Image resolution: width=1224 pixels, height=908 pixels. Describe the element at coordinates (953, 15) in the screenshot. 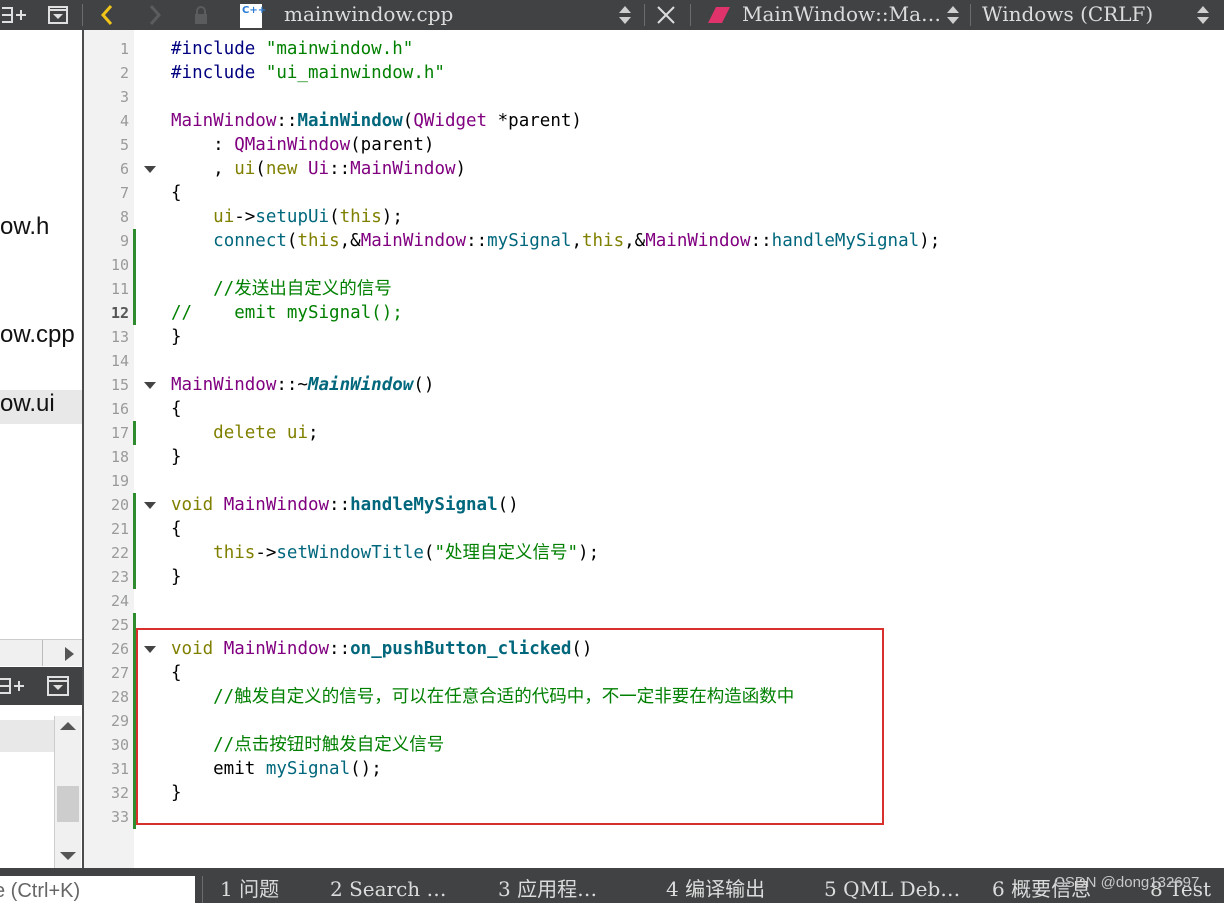

I see `symbol-dropdown-icon` at that location.